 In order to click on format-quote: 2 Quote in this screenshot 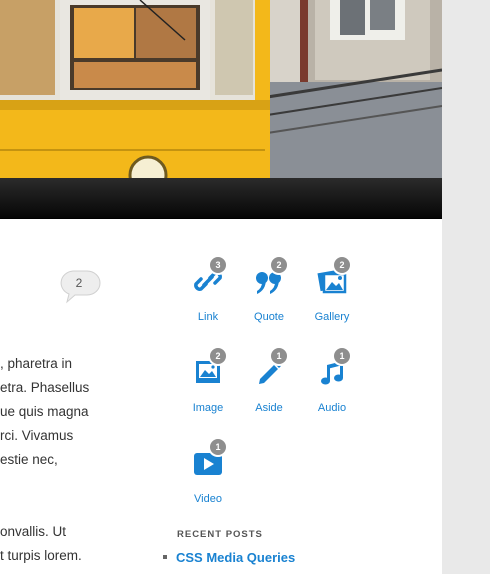, I will do `click(269, 296)`.